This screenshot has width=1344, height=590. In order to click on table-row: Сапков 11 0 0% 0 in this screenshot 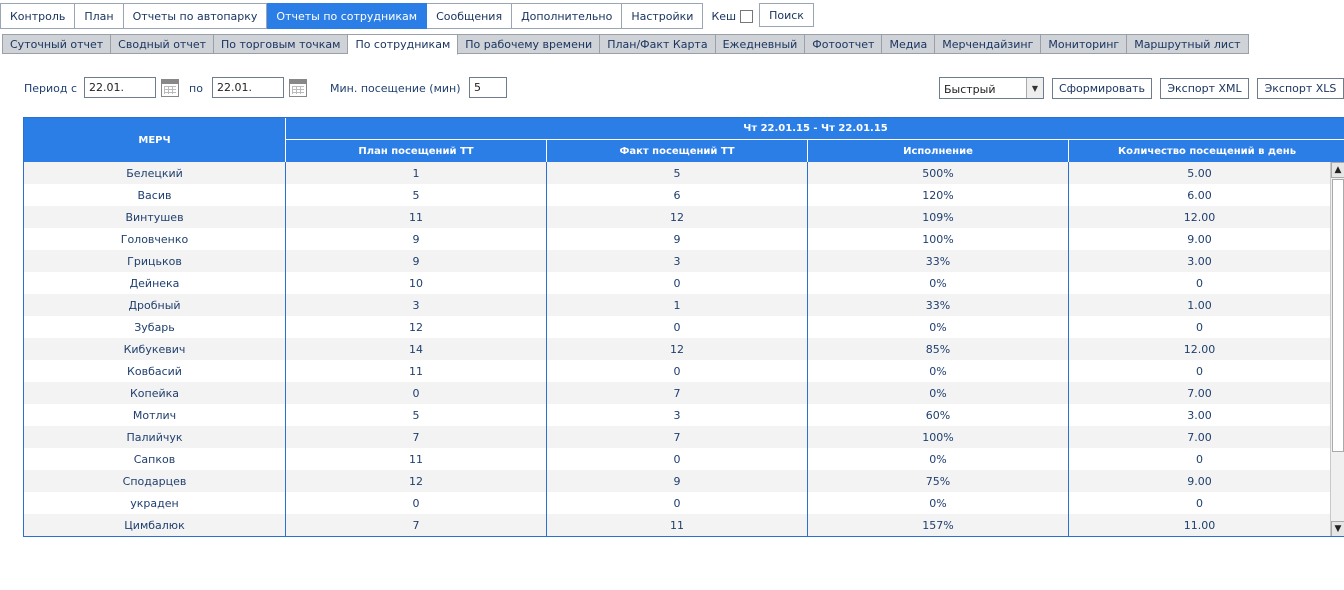, I will do `click(677, 459)`.